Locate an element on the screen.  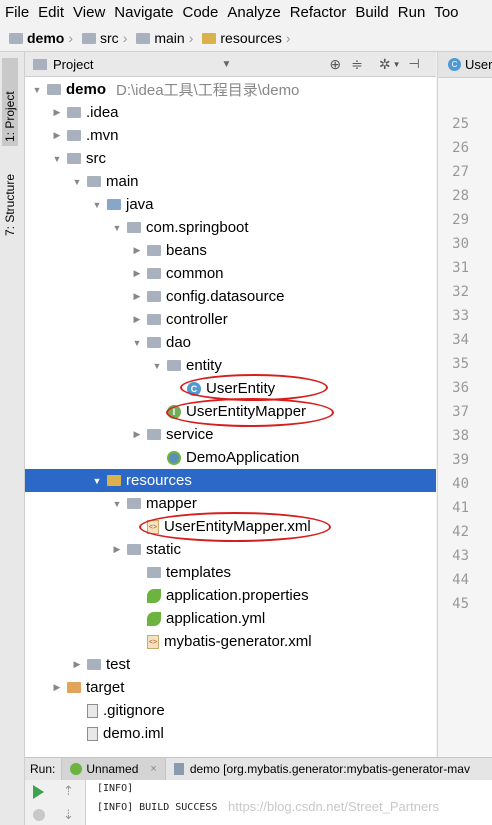
breadcrumb-item-demo: demo is located at coordinates (32, 38).